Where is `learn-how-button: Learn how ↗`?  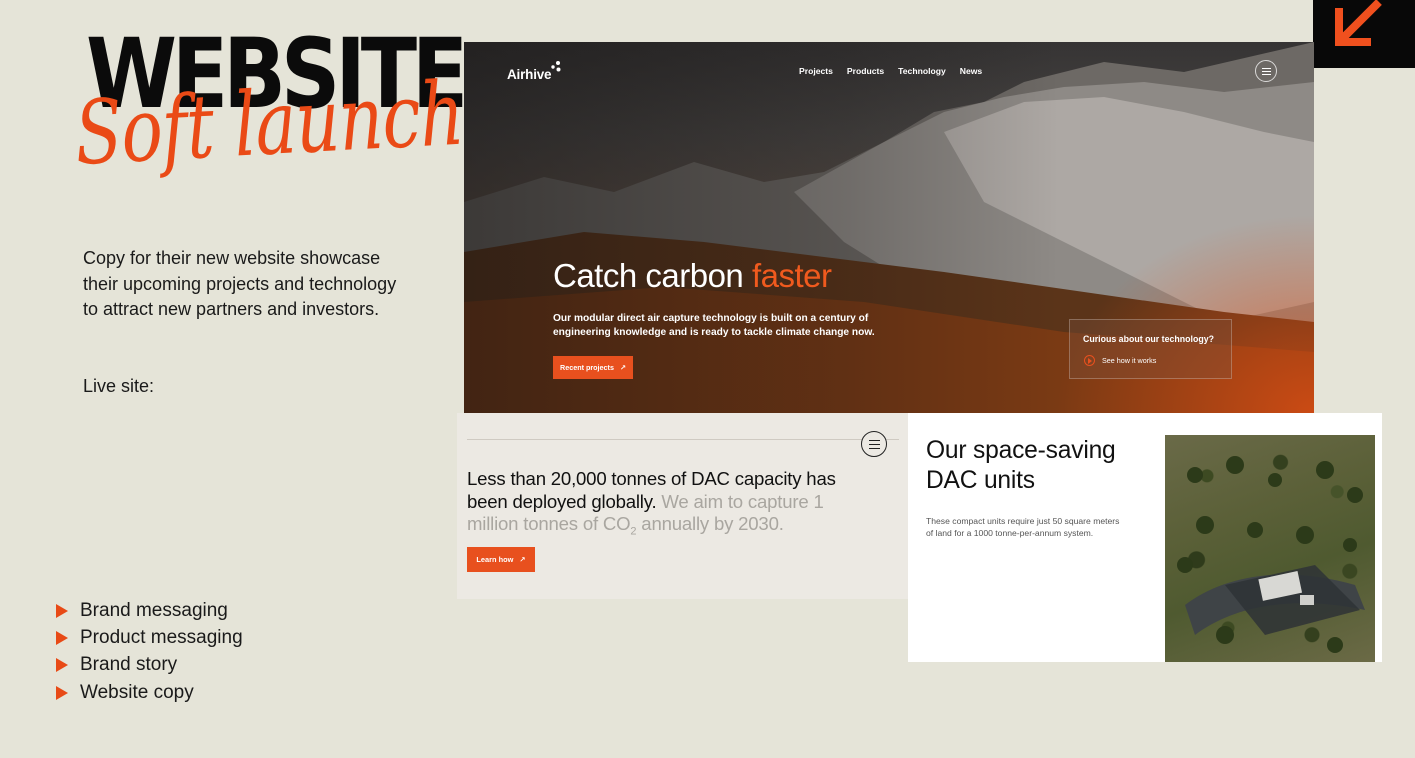
learn-how-button: Learn how ↗ is located at coordinates (501, 559).